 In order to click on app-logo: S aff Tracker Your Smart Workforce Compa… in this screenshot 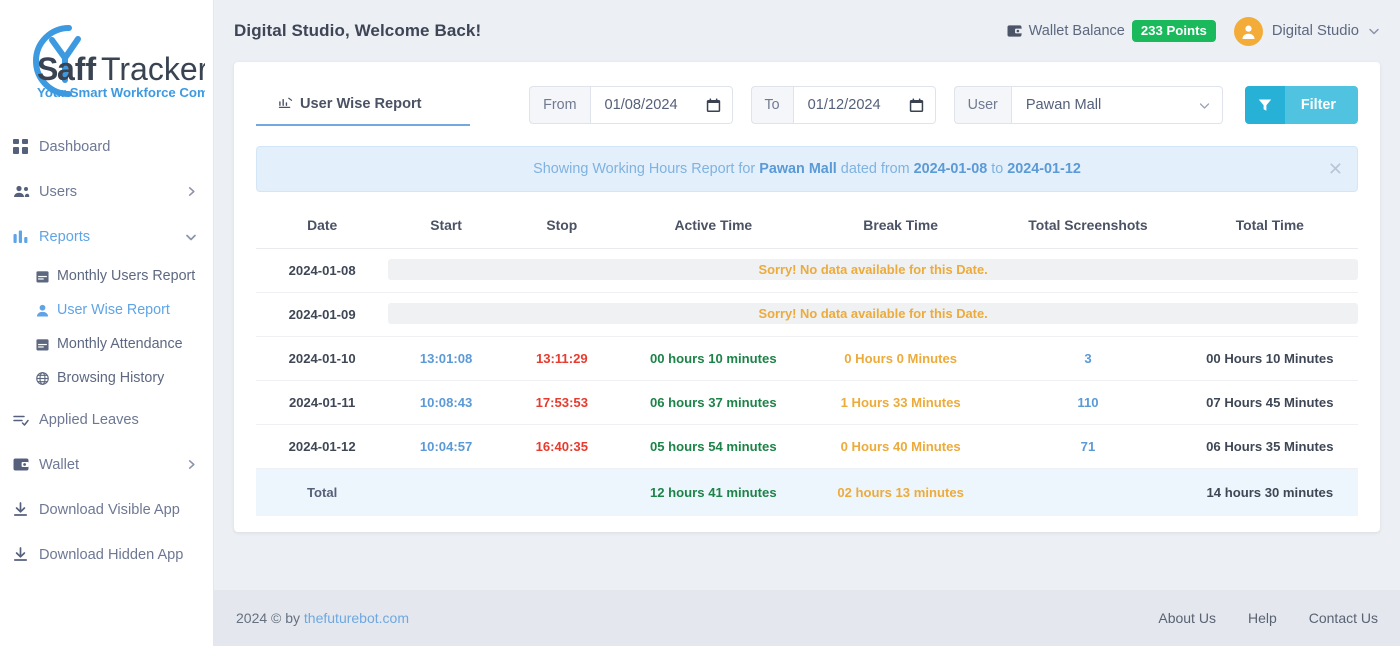, I will do `click(106, 63)`.